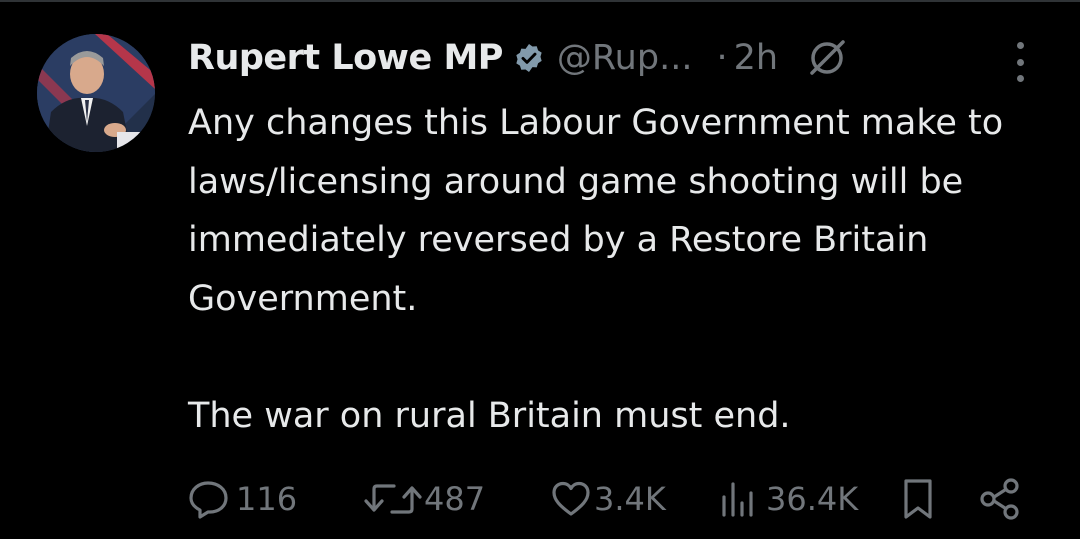 The height and width of the screenshot is (539, 1080). I want to click on more-options-icon, so click(1020, 62).